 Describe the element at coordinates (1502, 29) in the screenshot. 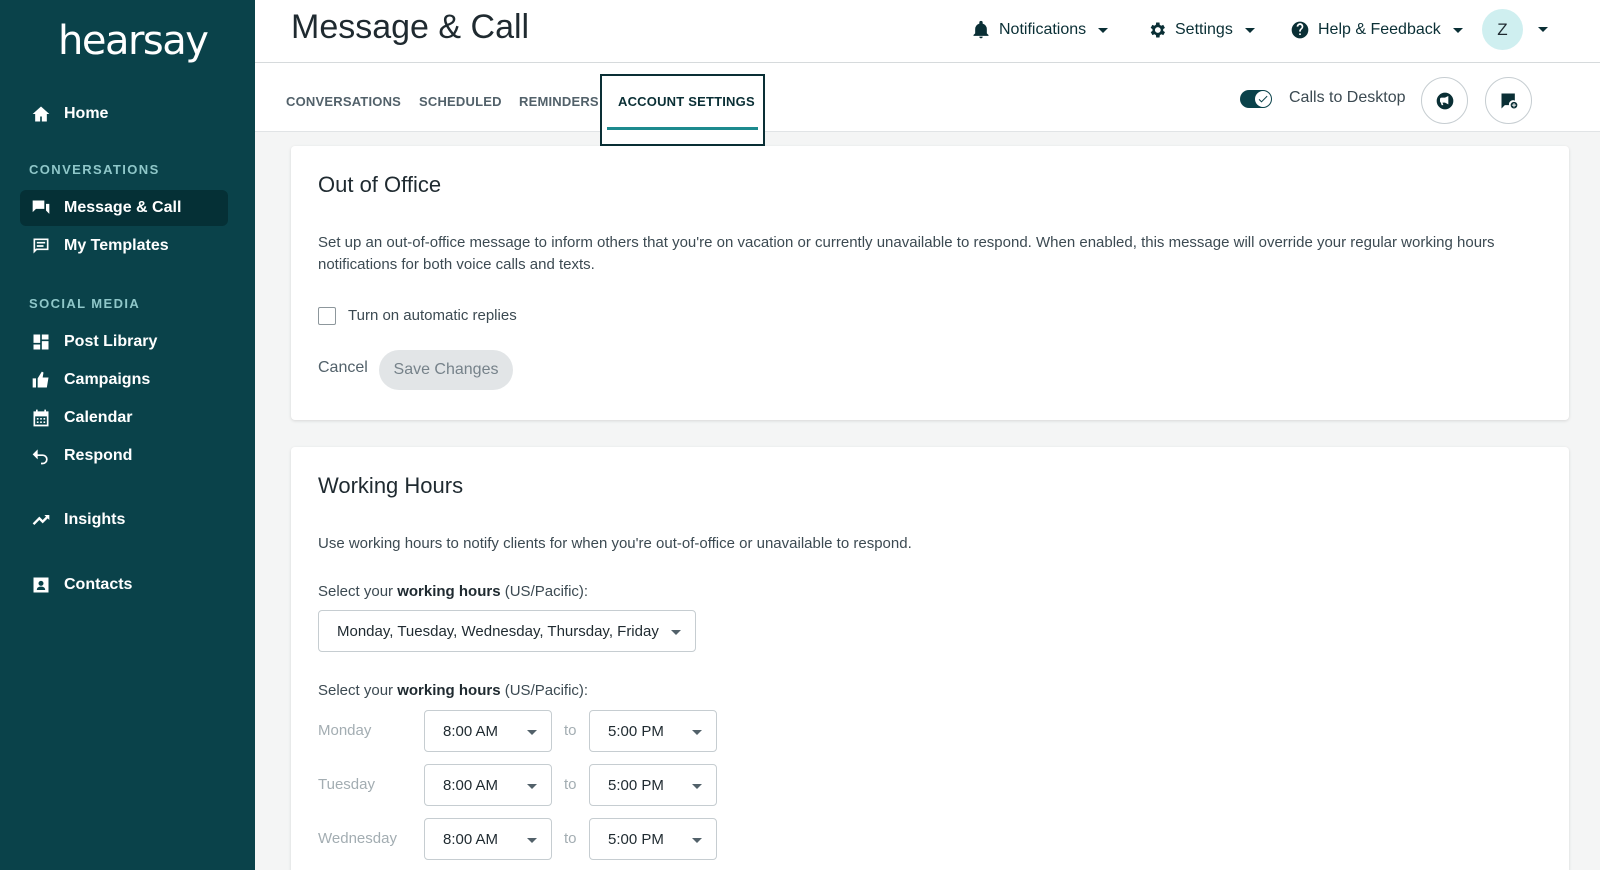

I see `avatar: Z` at that location.